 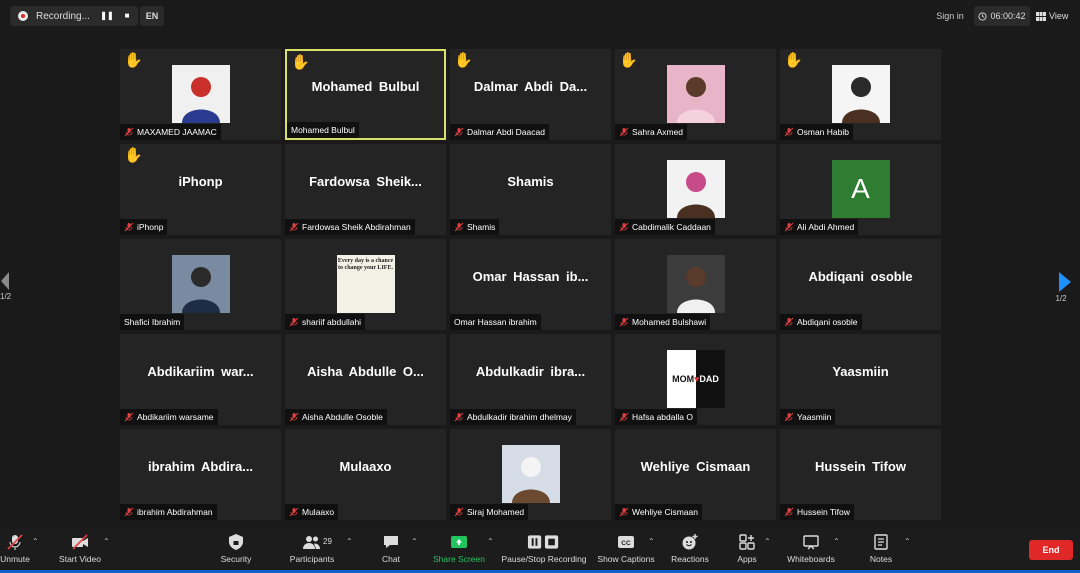 What do you see at coordinates (665, 227) in the screenshot?
I see `participant-name-label: Cabdimalik Caddaan` at bounding box center [665, 227].